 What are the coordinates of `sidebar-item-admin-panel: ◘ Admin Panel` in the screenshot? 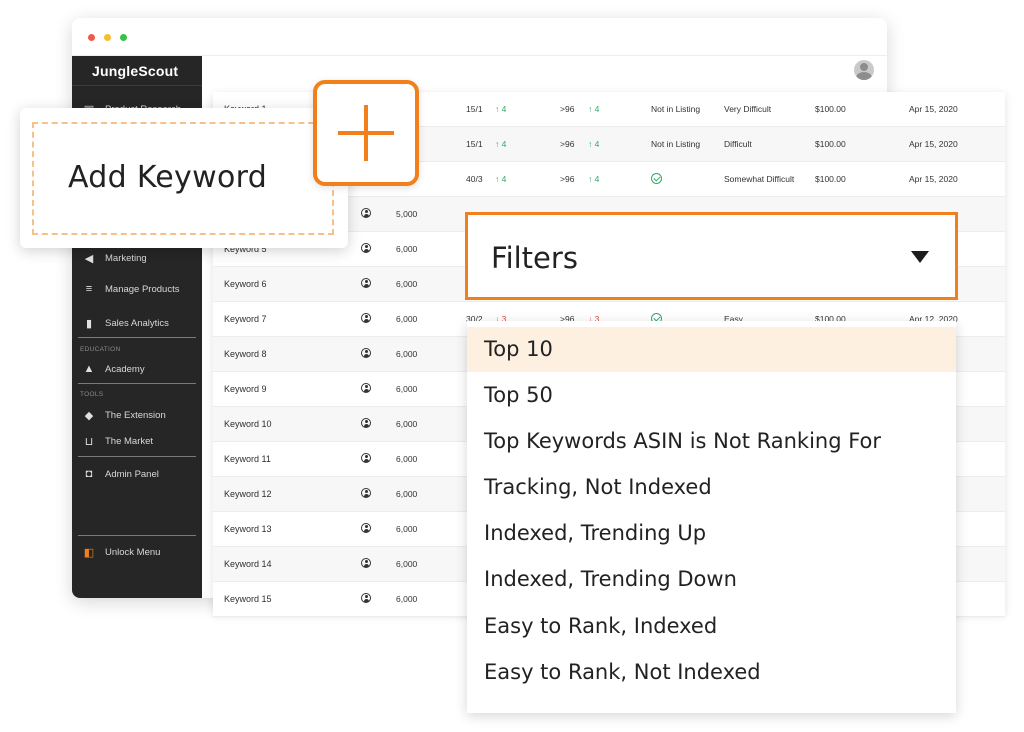 It's located at (137, 474).